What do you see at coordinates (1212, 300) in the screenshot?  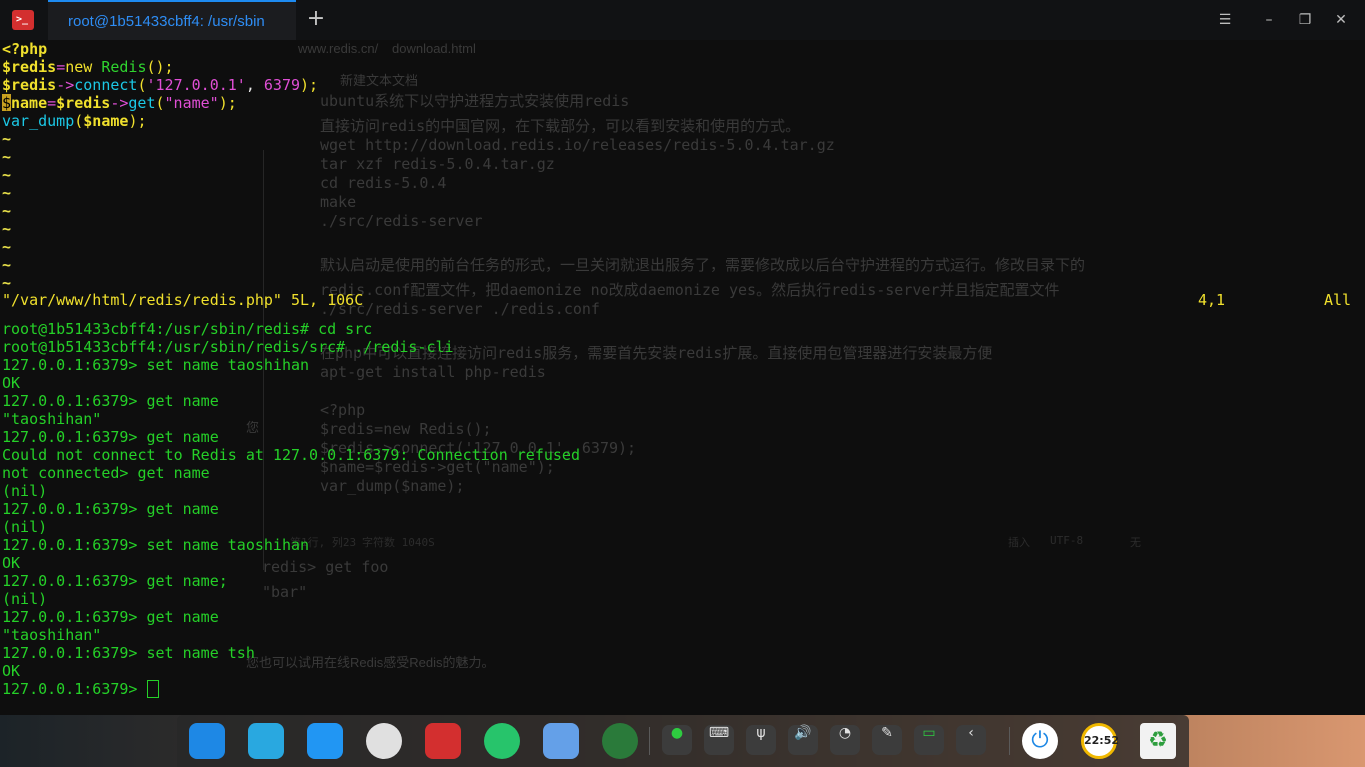 I see `vim-status-position: 4,1` at bounding box center [1212, 300].